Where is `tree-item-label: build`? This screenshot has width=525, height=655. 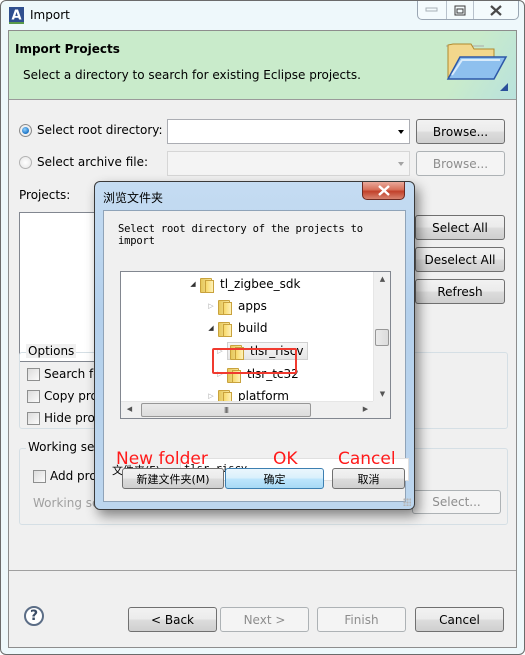
tree-item-label: build is located at coordinates (253, 328).